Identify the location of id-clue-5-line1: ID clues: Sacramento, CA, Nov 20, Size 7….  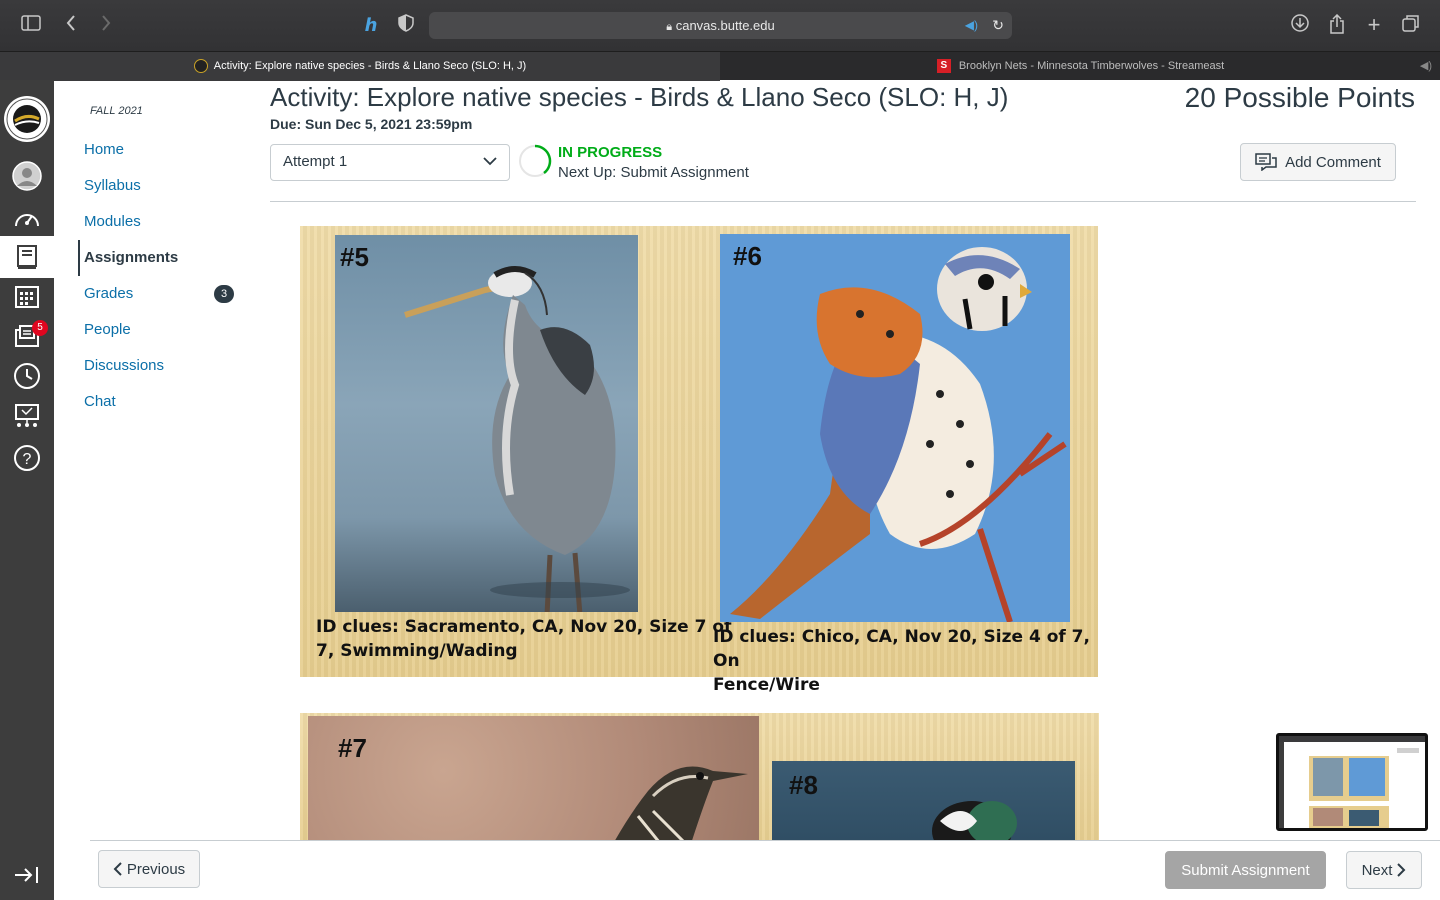
(524, 627).